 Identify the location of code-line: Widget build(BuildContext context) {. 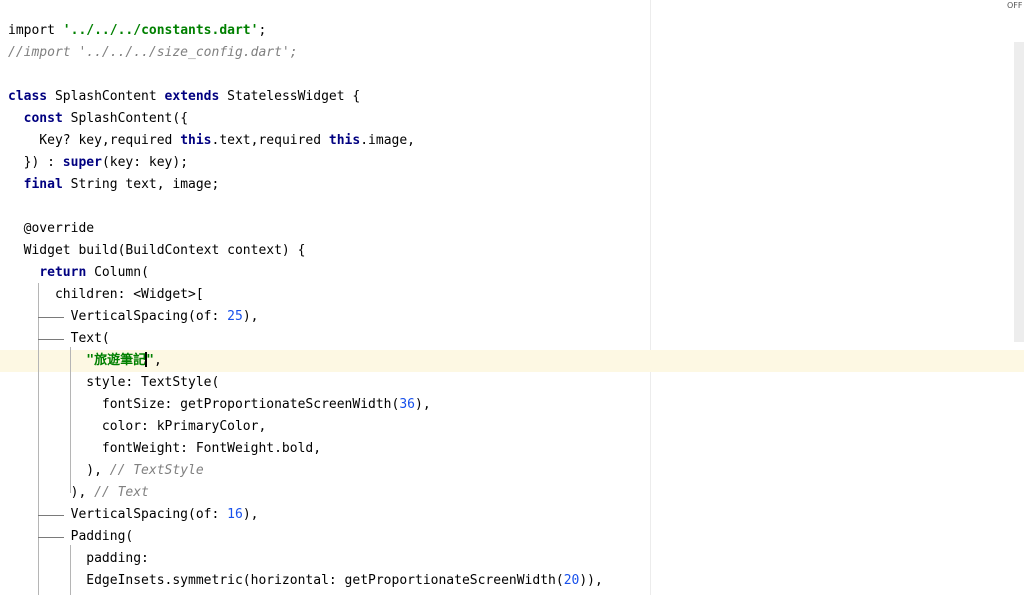
(512, 251).